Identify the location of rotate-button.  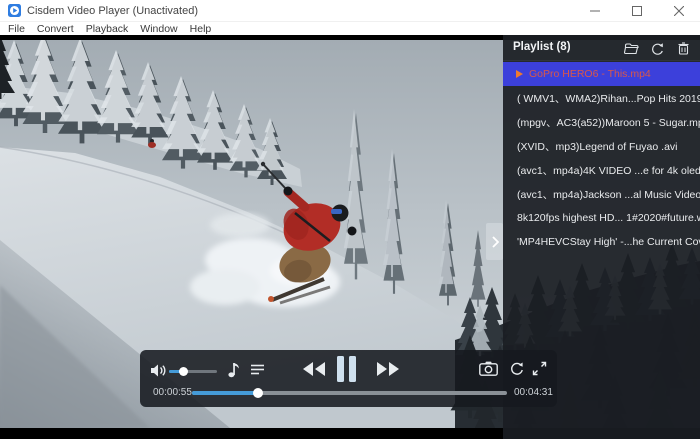
(516, 368).